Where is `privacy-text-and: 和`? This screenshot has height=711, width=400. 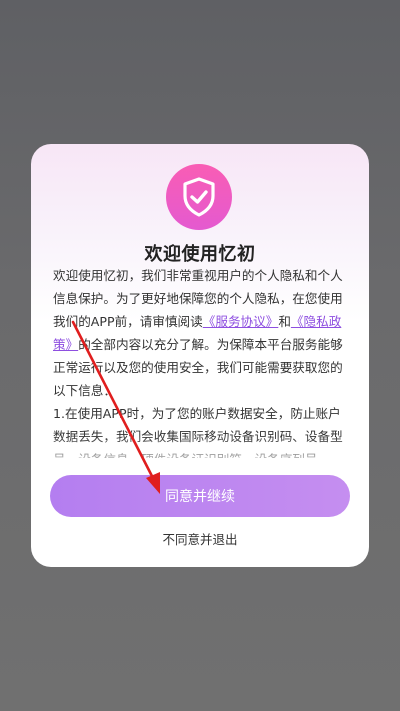 privacy-text-and: 和 is located at coordinates (284, 321).